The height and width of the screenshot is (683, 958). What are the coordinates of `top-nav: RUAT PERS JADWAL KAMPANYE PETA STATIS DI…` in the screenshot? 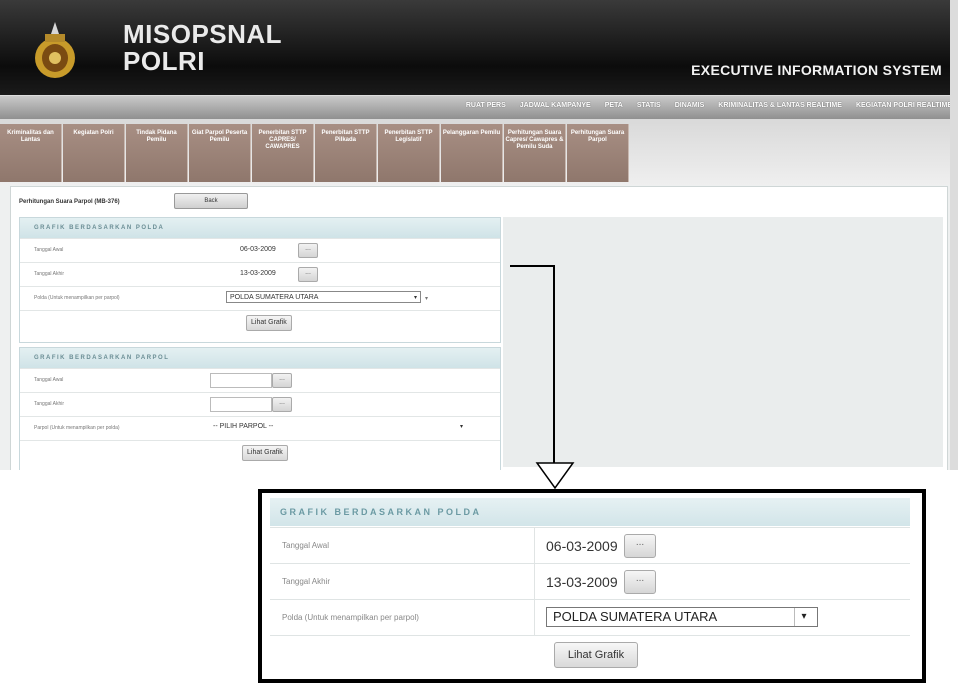 It's located at (479, 107).